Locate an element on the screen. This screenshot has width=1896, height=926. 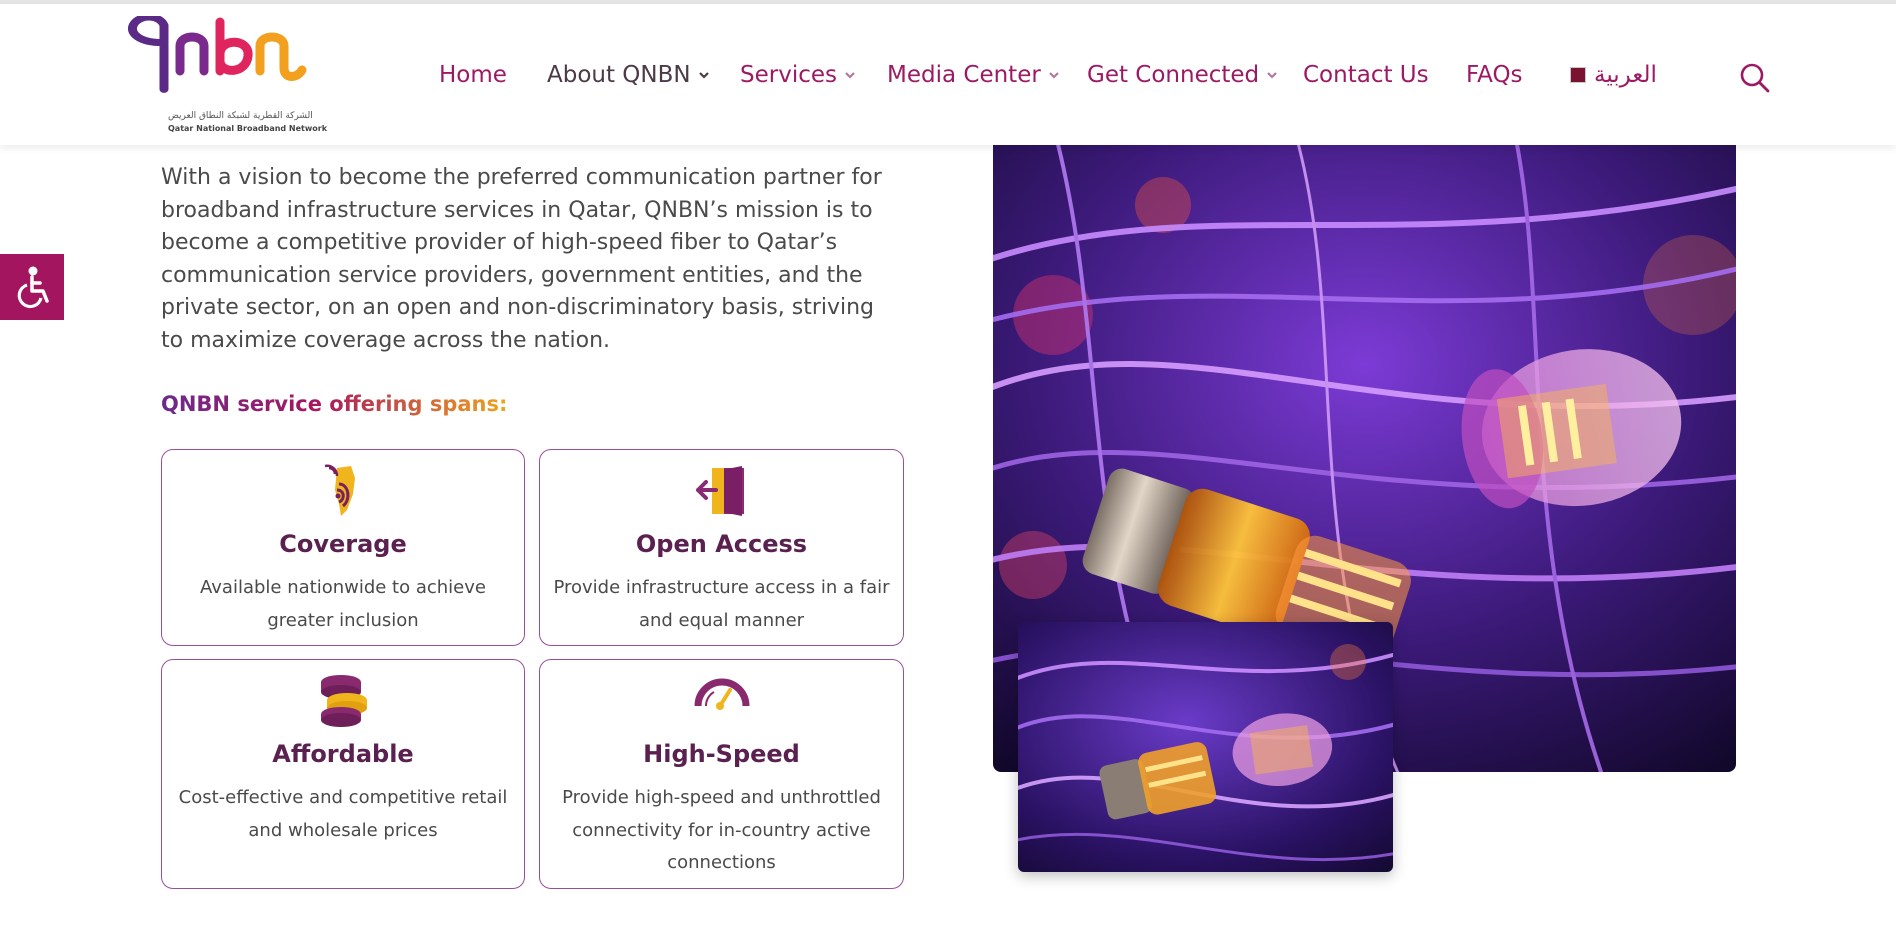
speedometer-icon is located at coordinates (721, 694).